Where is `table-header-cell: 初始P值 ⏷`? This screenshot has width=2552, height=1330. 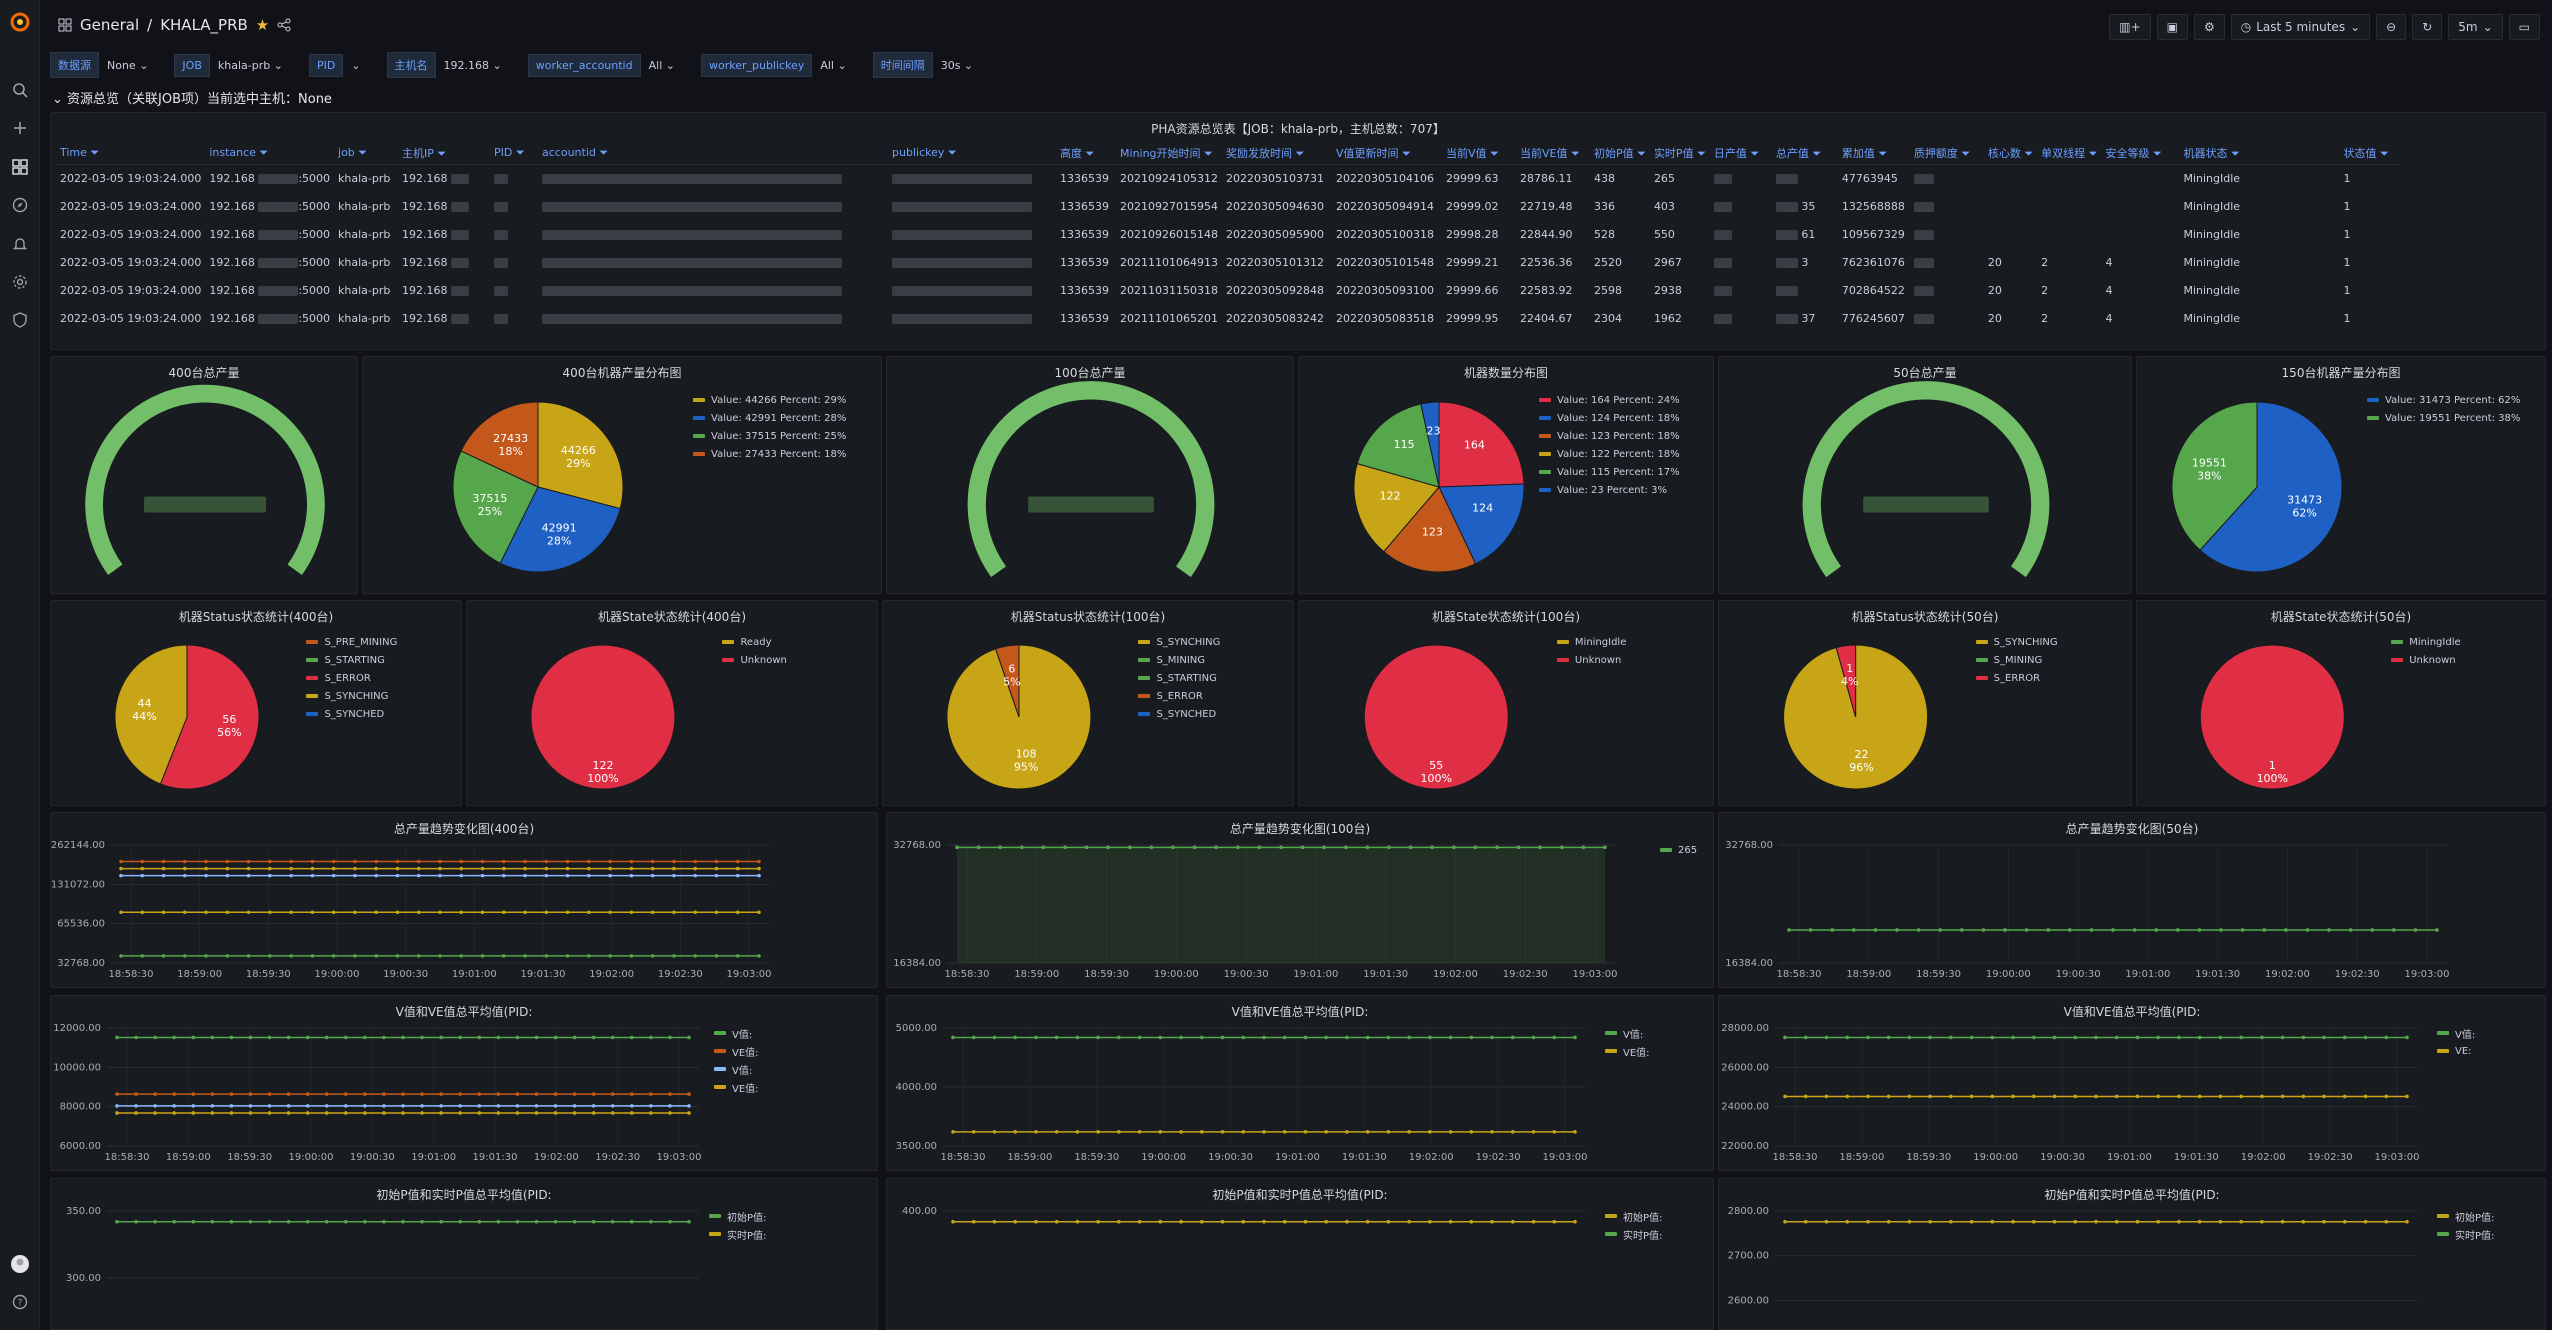
table-header-cell: 初始P值 ⏷ is located at coordinates (1620, 153).